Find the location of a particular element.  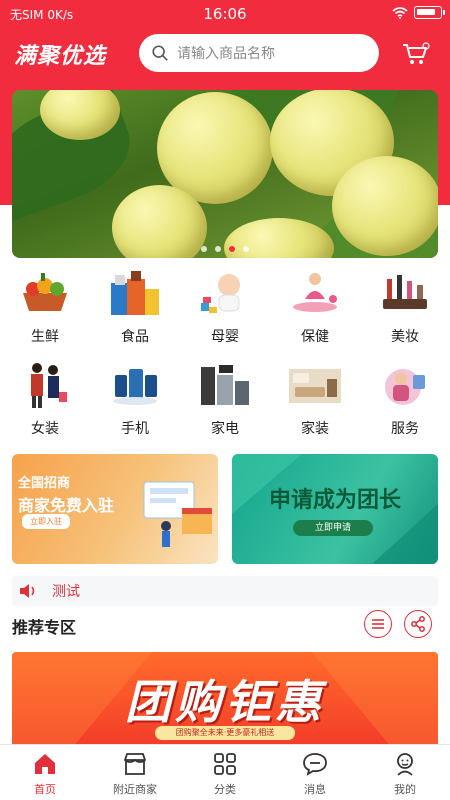

notice-bar: 测试 is located at coordinates (225, 591).